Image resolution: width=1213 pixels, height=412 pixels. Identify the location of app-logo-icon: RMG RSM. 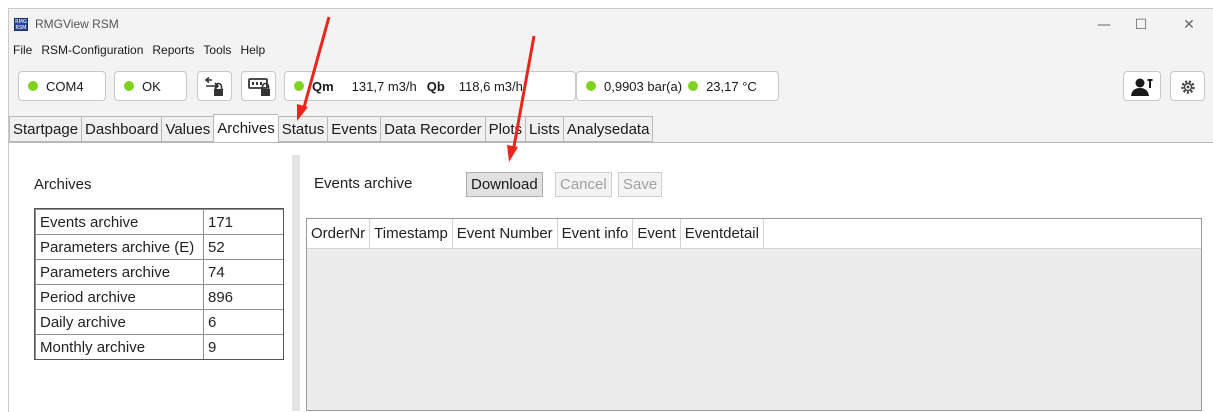
(21, 24).